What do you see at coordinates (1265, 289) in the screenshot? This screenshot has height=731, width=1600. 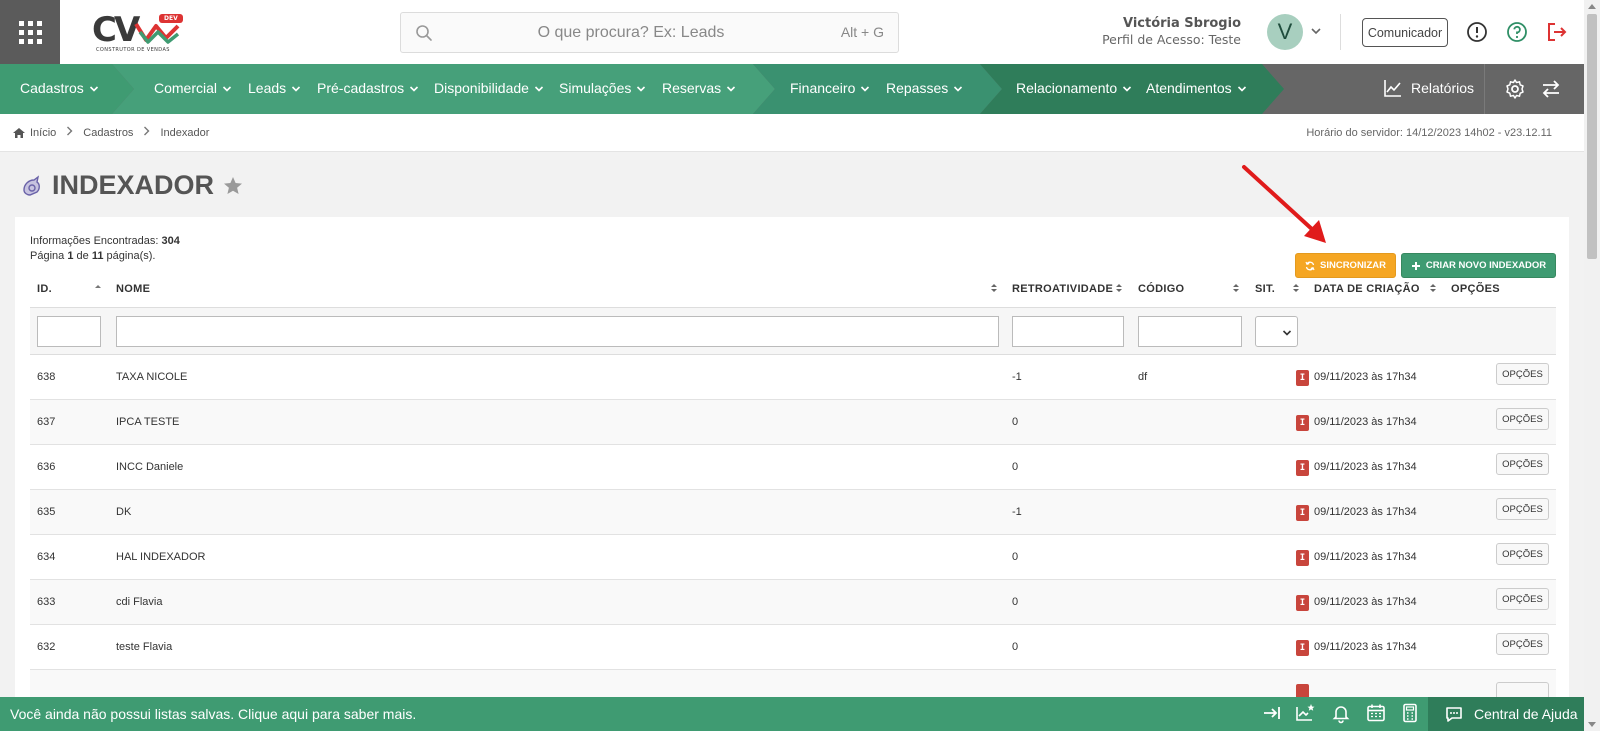 I see `column-header-status: SIT.` at bounding box center [1265, 289].